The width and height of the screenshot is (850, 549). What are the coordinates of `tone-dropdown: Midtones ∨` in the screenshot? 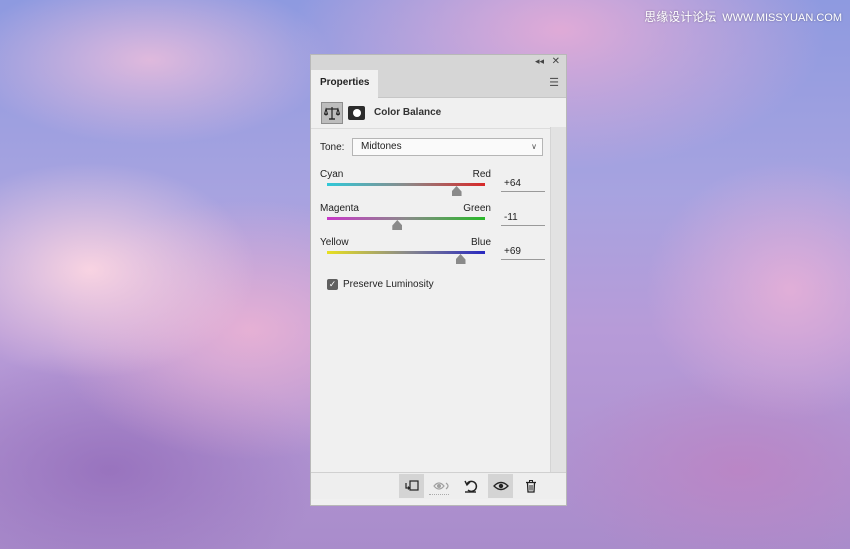 It's located at (447, 147).